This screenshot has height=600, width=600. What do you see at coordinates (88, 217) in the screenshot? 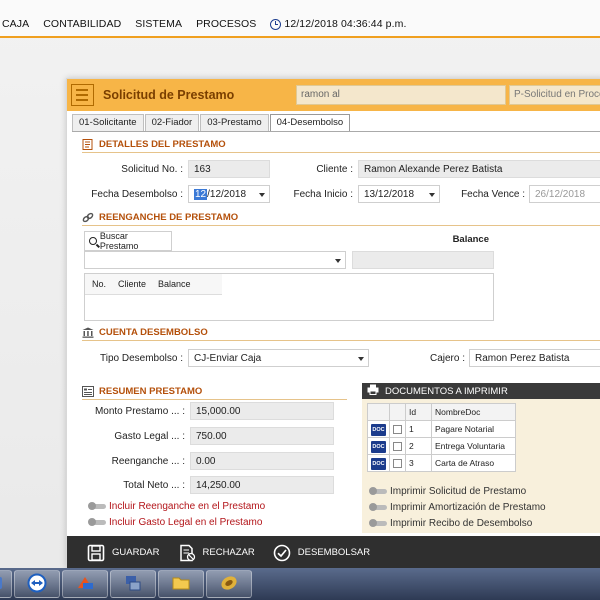
I see `chain-icon` at bounding box center [88, 217].